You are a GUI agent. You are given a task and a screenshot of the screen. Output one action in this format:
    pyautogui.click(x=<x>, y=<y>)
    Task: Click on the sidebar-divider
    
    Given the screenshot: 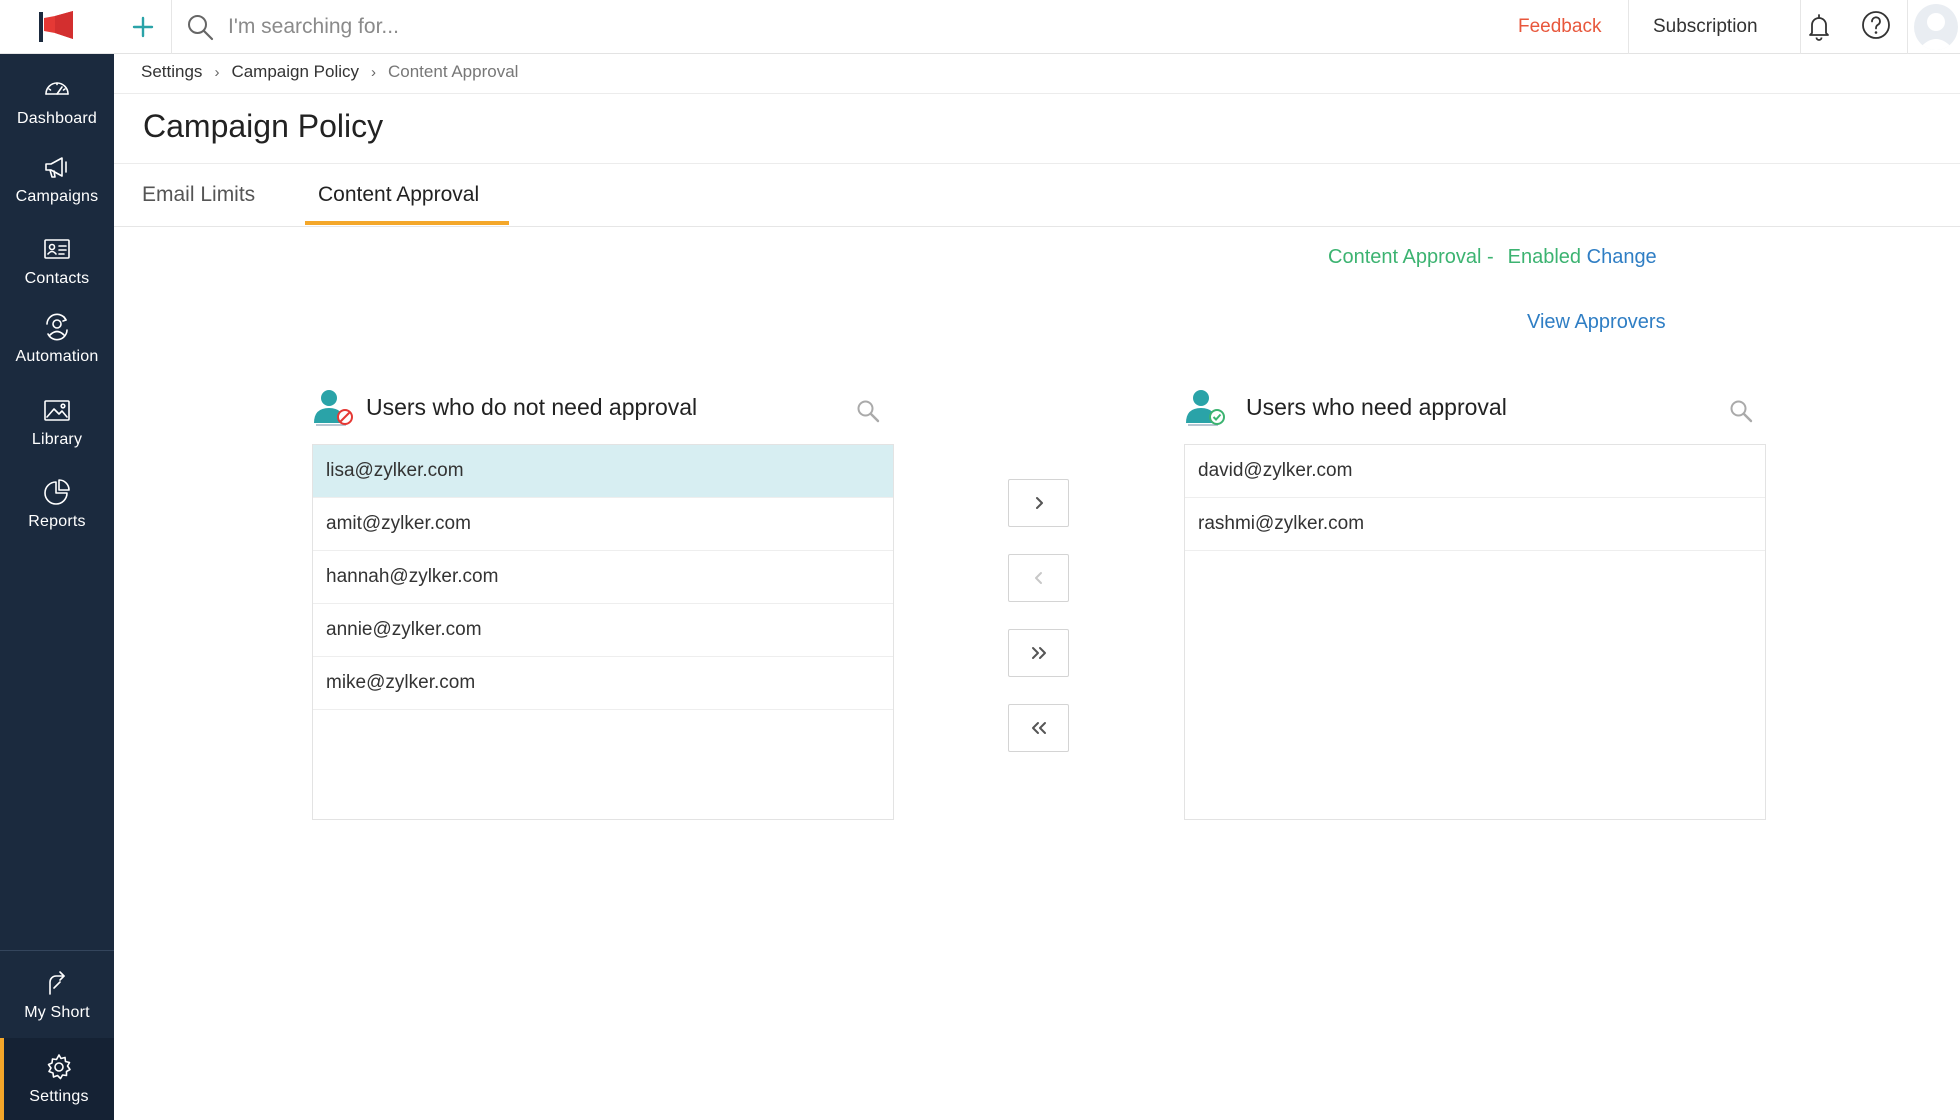 What is the action you would take?
    pyautogui.click(x=57, y=950)
    